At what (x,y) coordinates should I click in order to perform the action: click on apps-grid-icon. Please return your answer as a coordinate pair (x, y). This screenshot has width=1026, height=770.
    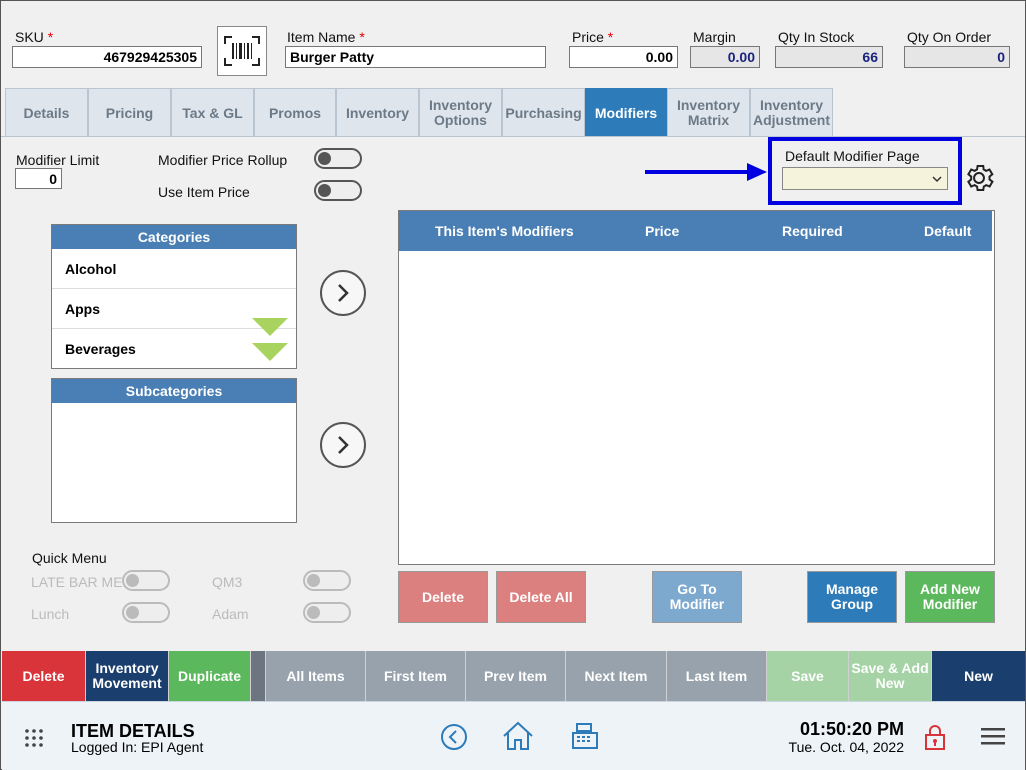
    Looking at the image, I should click on (34, 738).